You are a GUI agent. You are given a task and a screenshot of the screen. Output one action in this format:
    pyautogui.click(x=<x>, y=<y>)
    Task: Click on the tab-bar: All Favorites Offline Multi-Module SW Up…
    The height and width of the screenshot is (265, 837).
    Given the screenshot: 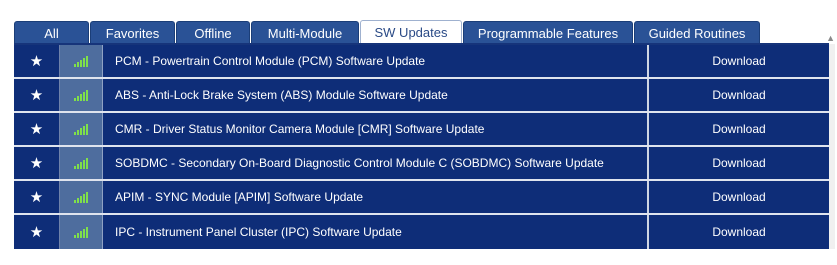 What is the action you would take?
    pyautogui.click(x=387, y=32)
    